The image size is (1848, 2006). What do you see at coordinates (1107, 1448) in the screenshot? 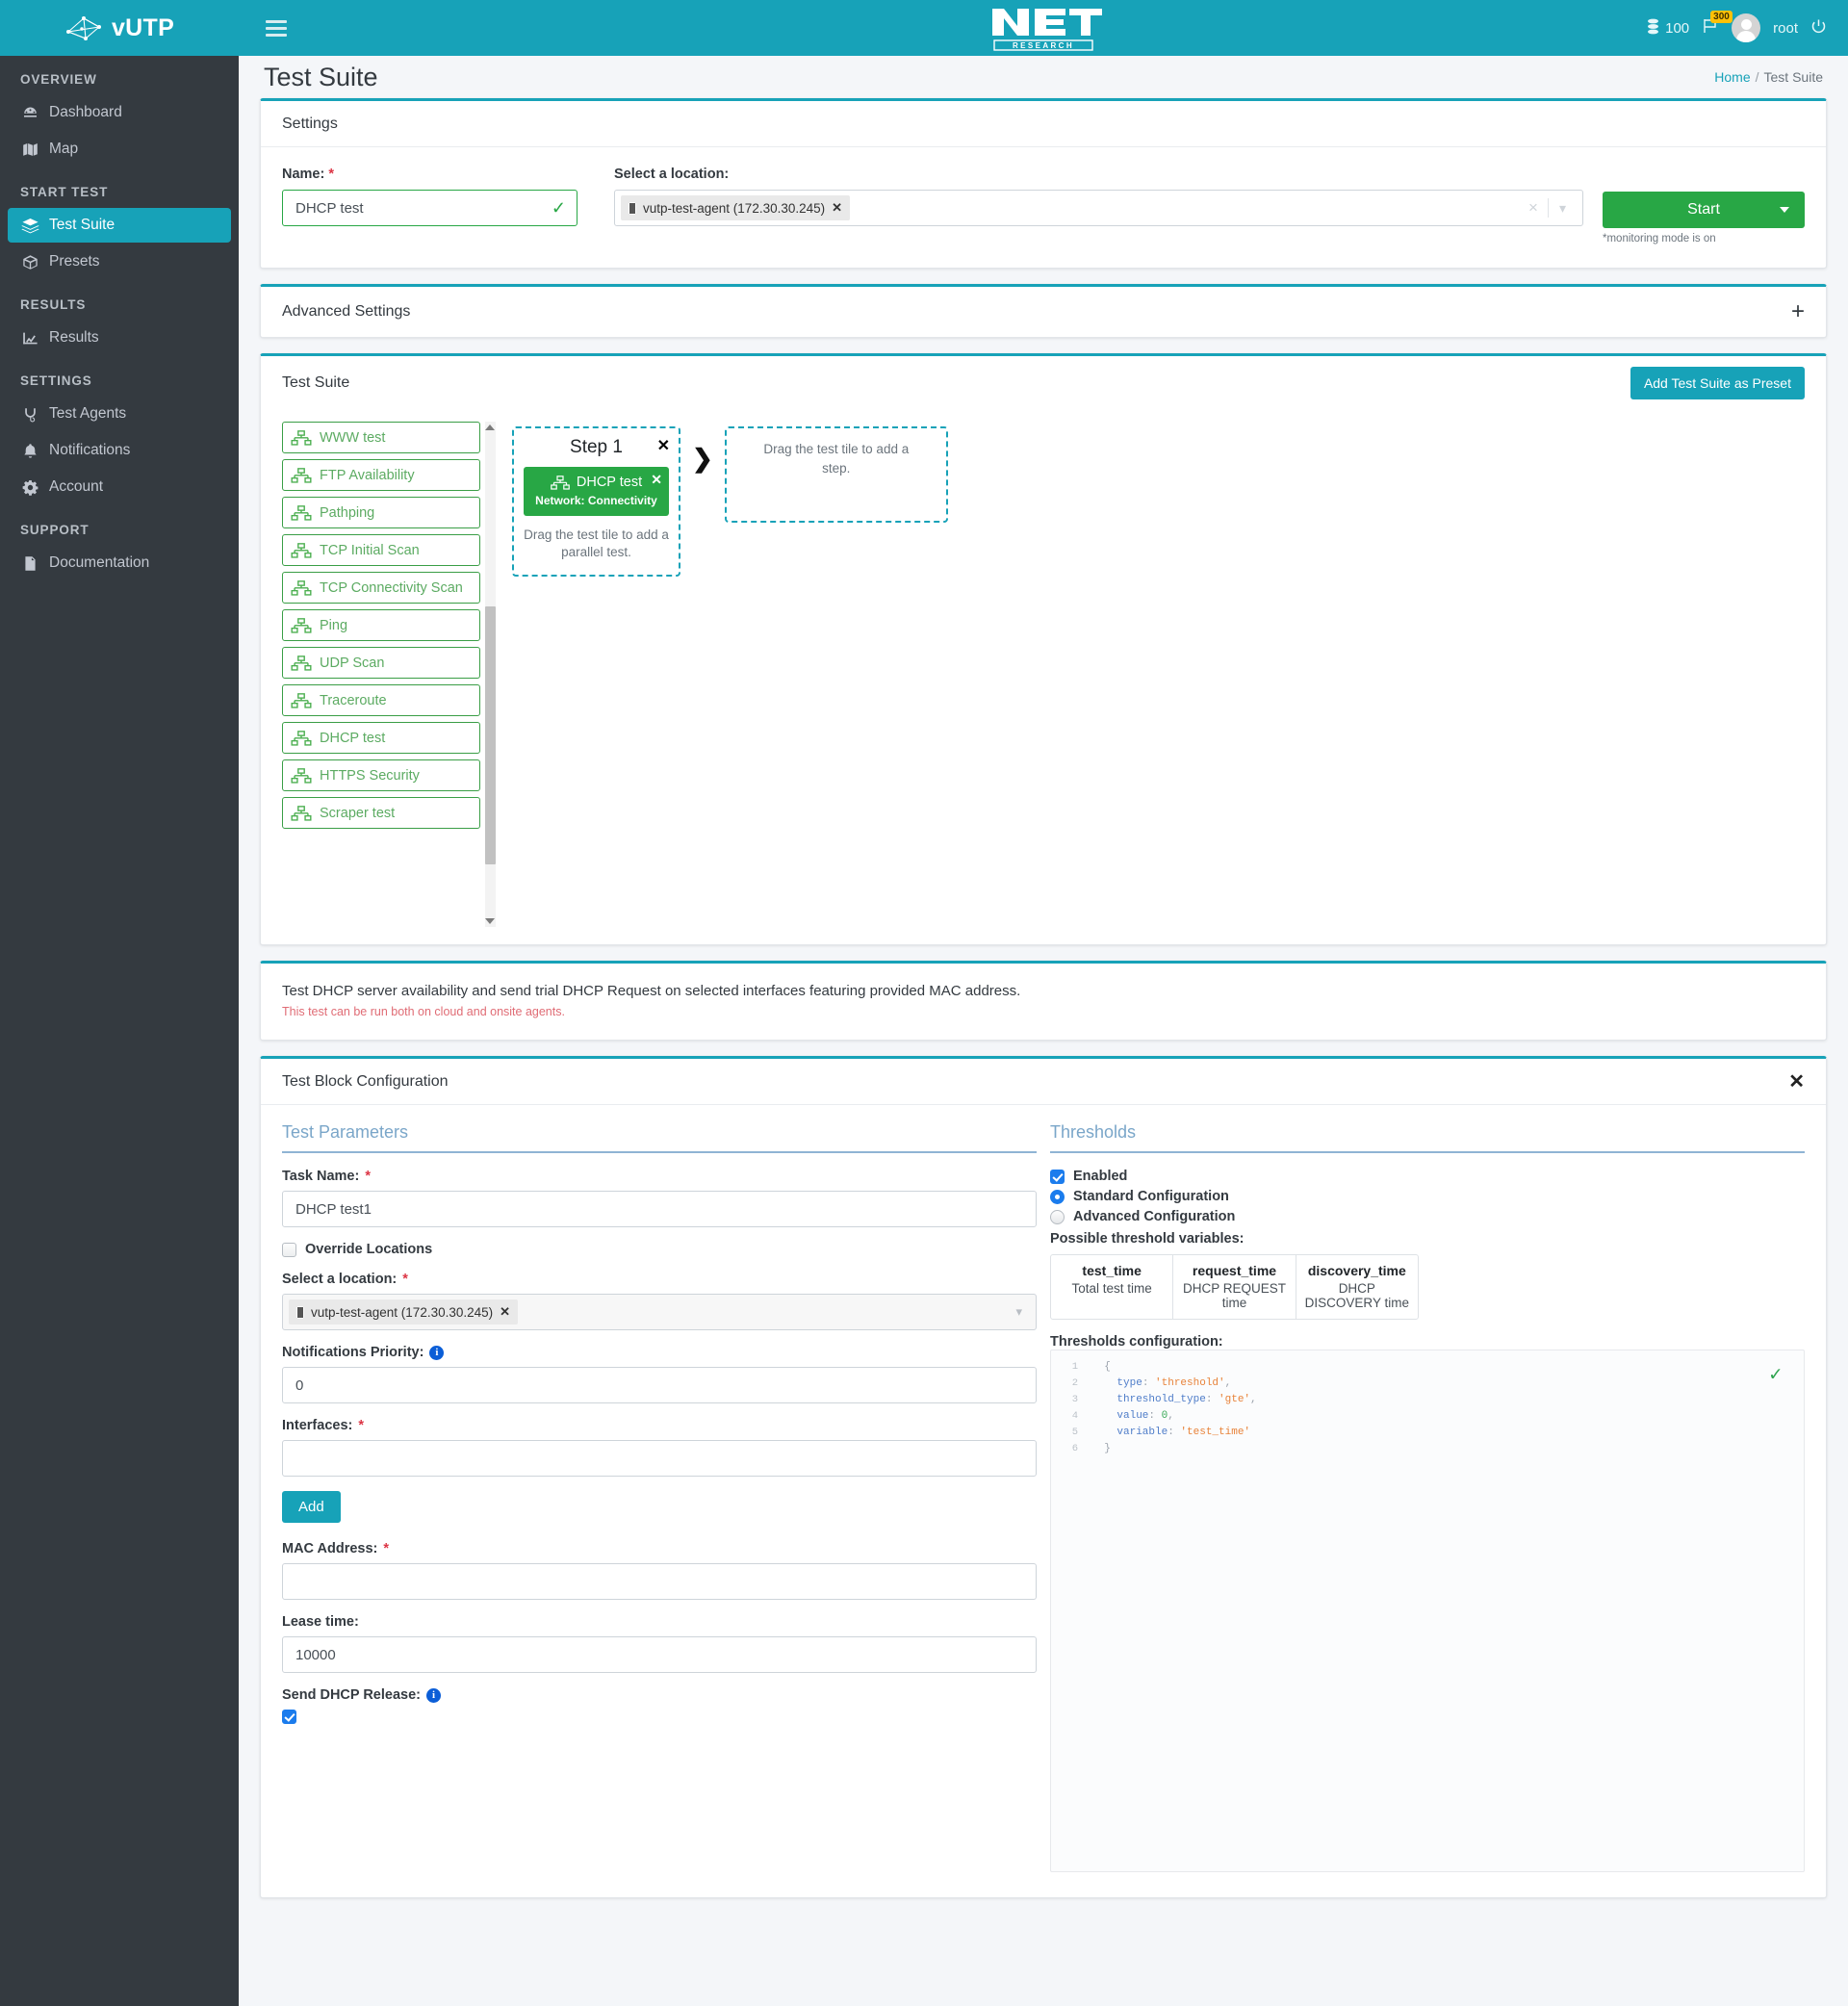
I see `code-text: }` at bounding box center [1107, 1448].